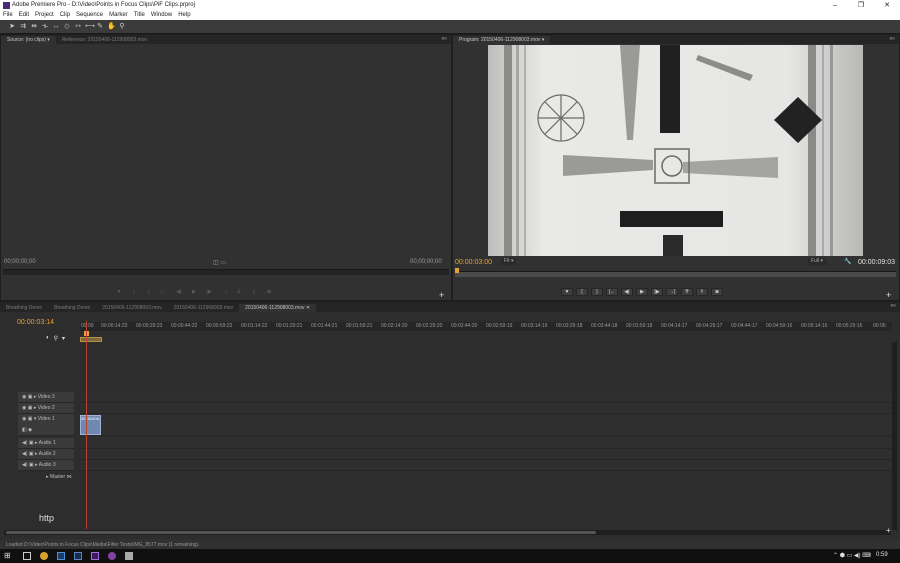 The image size is (900, 563). What do you see at coordinates (112, 556) in the screenshot?
I see `app-icon` at bounding box center [112, 556].